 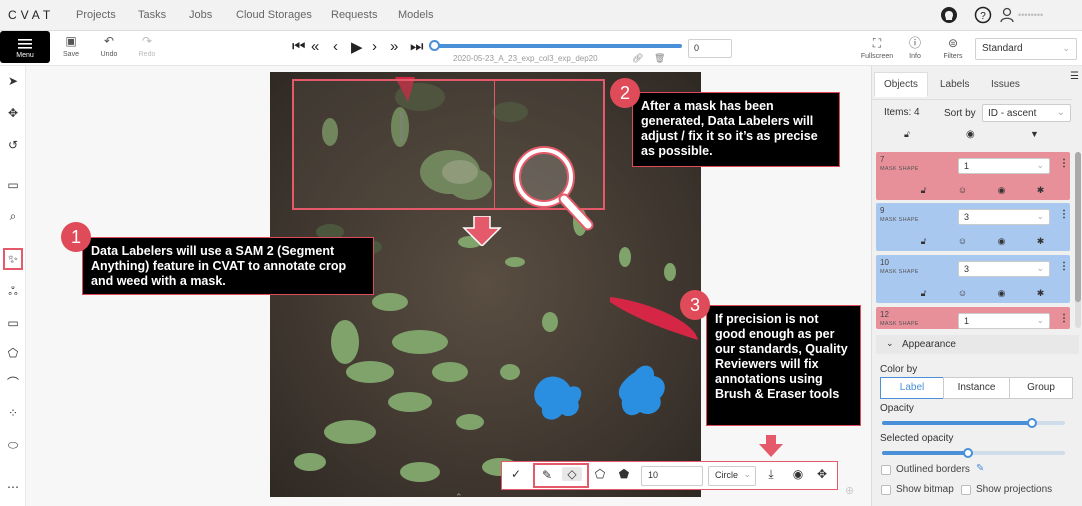 I want to click on cvat-logo: CVAT, so click(x=31, y=15).